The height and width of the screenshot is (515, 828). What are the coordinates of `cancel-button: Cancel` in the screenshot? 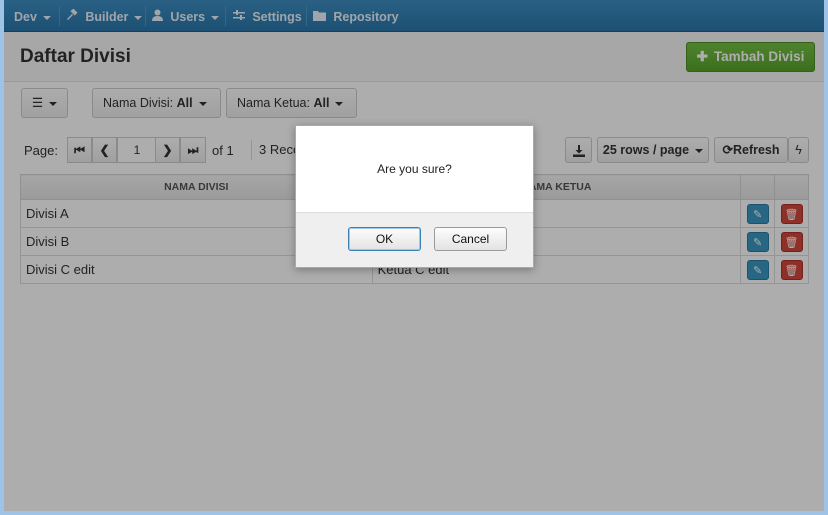 It's located at (470, 239).